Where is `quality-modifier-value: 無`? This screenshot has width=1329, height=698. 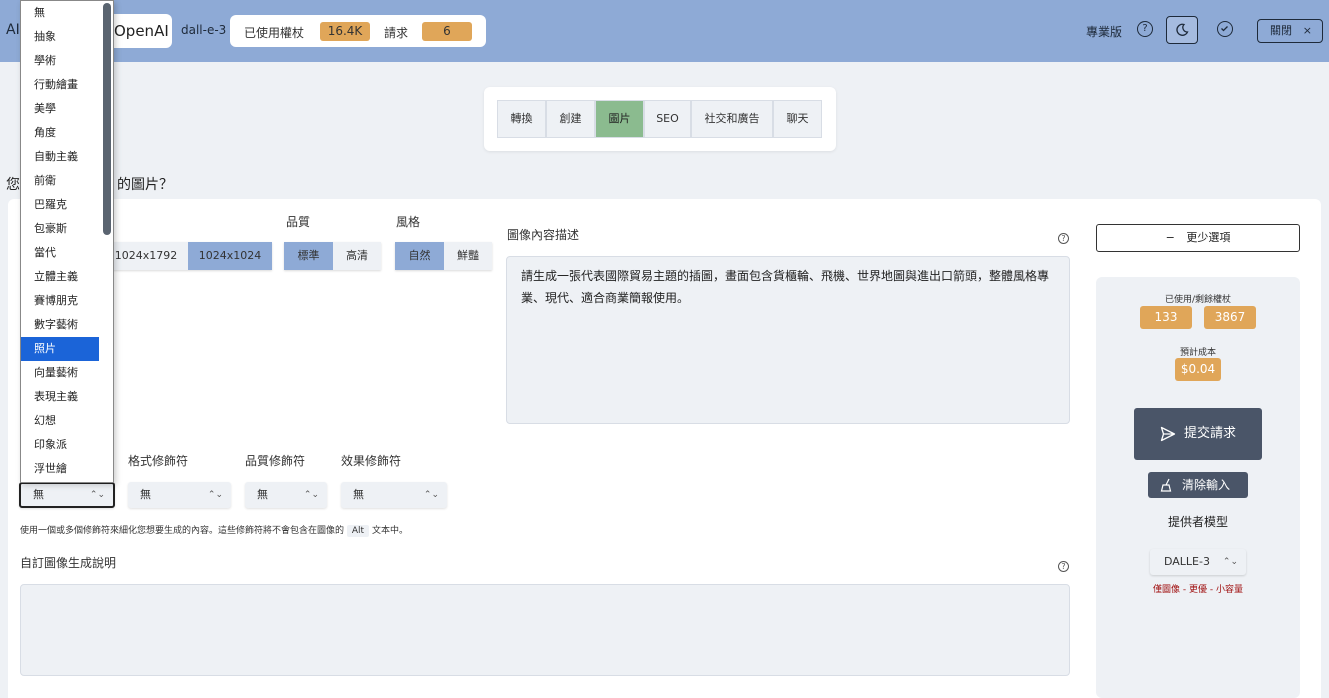
quality-modifier-value: 無 is located at coordinates (262, 494).